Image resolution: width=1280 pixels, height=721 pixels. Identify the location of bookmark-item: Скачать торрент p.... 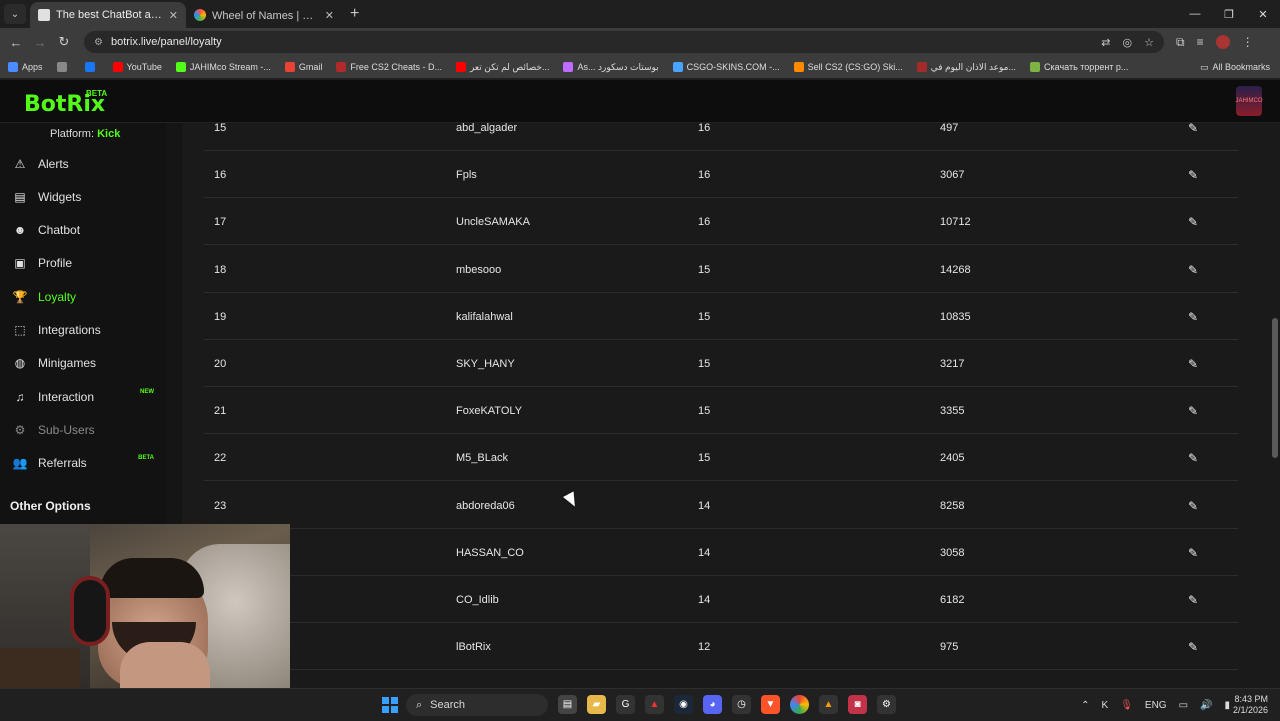
(1079, 67).